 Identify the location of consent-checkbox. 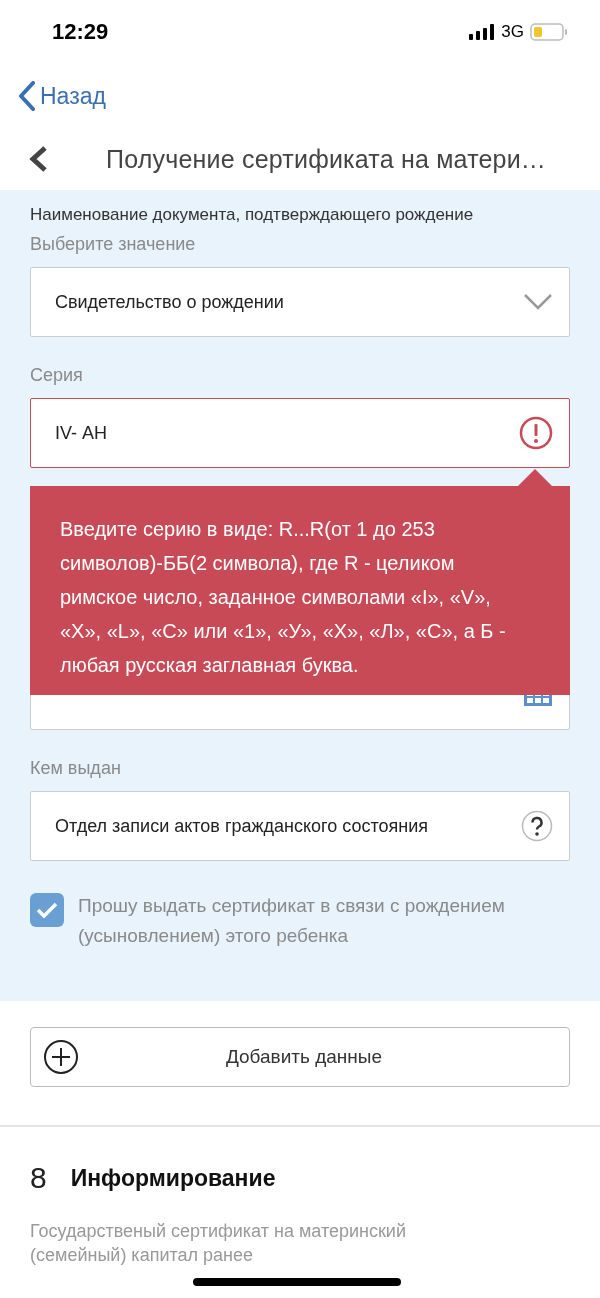
(47, 910).